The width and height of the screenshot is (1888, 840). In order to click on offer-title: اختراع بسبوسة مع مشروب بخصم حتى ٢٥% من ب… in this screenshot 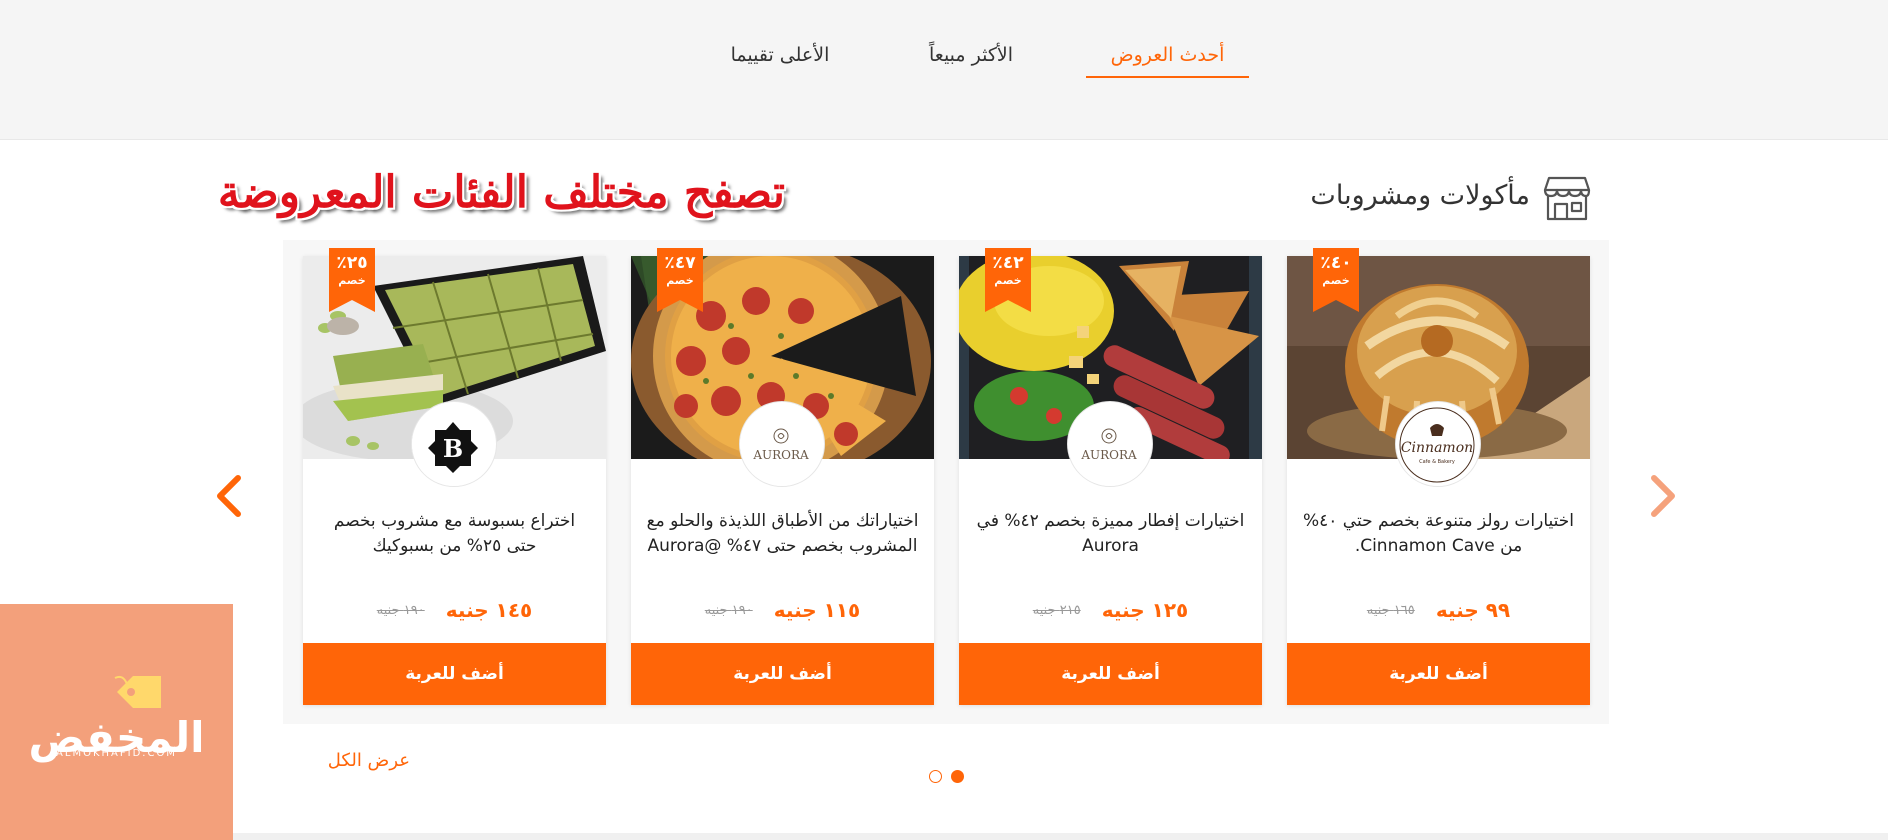, I will do `click(454, 547)`.